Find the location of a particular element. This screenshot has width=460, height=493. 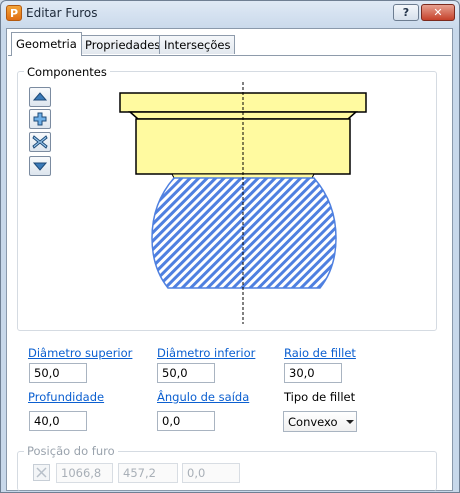

plus-icon is located at coordinates (40, 119).